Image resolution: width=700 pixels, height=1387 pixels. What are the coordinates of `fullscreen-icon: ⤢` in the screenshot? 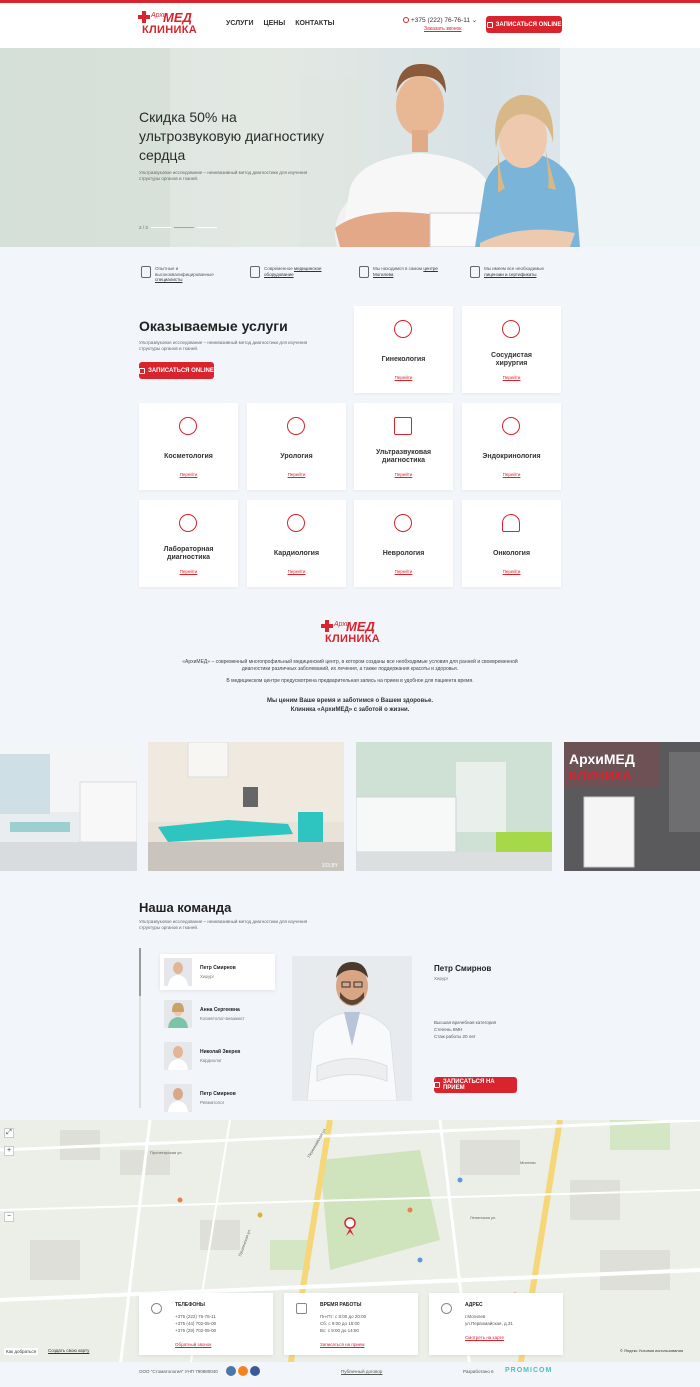 It's located at (9, 1133).